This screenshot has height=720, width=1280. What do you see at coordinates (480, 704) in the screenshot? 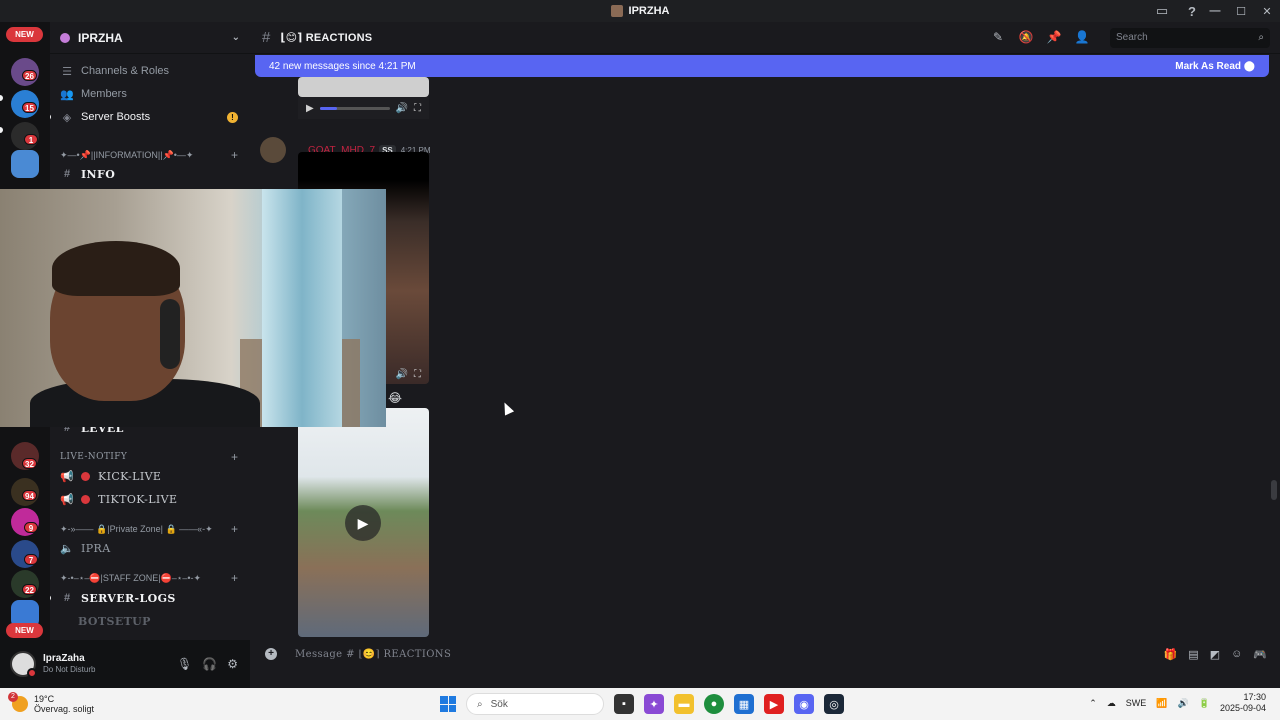
I see `search-icon: ⌕` at bounding box center [480, 704].